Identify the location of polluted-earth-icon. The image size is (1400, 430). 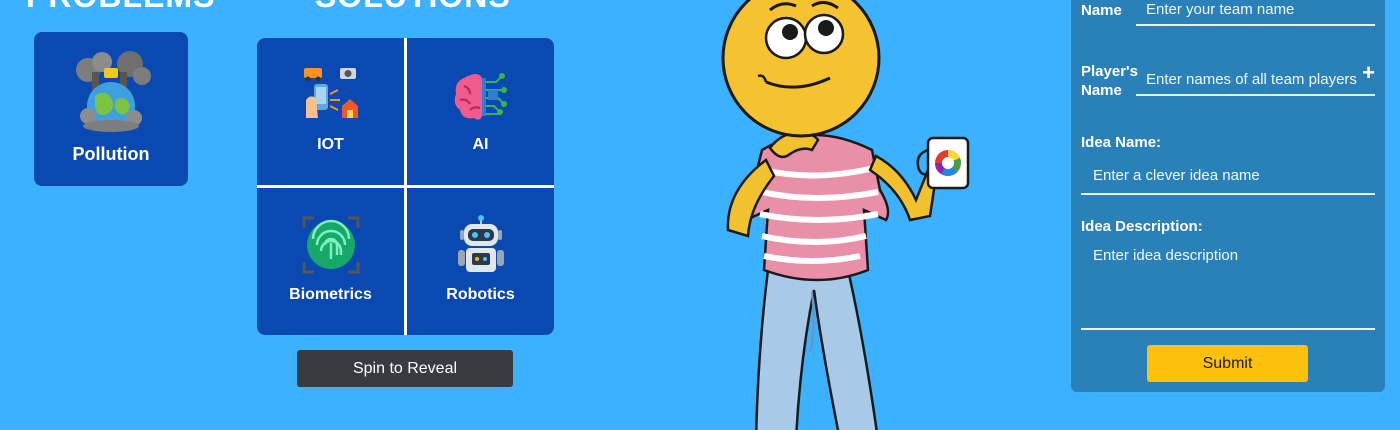
(113, 91).